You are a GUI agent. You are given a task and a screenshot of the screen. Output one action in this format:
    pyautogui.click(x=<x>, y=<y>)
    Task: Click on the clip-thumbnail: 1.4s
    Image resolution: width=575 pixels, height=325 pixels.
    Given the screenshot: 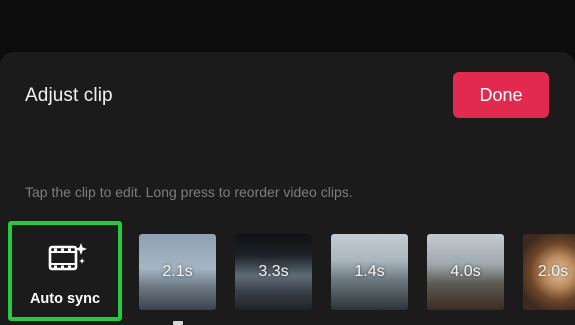 What is the action you would take?
    pyautogui.click(x=369, y=272)
    